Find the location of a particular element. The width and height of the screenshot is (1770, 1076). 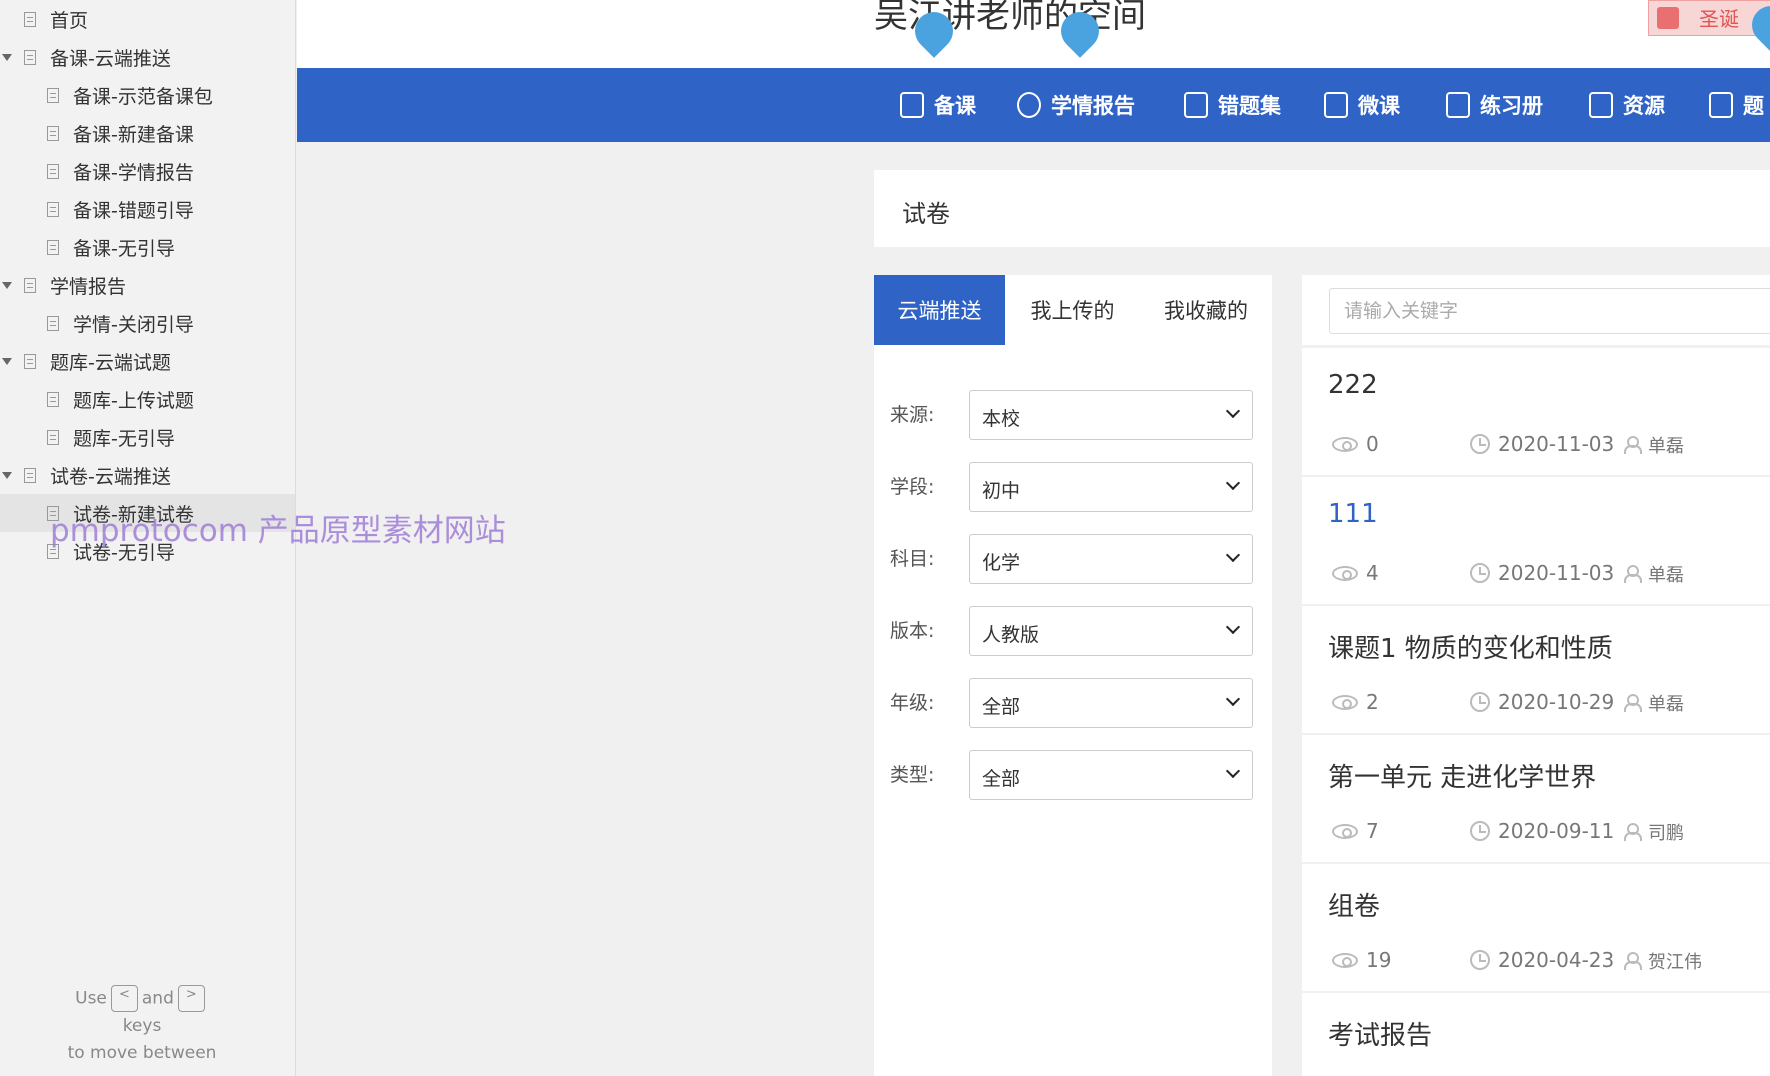

hint-keys: keys is located at coordinates (142, 1025).